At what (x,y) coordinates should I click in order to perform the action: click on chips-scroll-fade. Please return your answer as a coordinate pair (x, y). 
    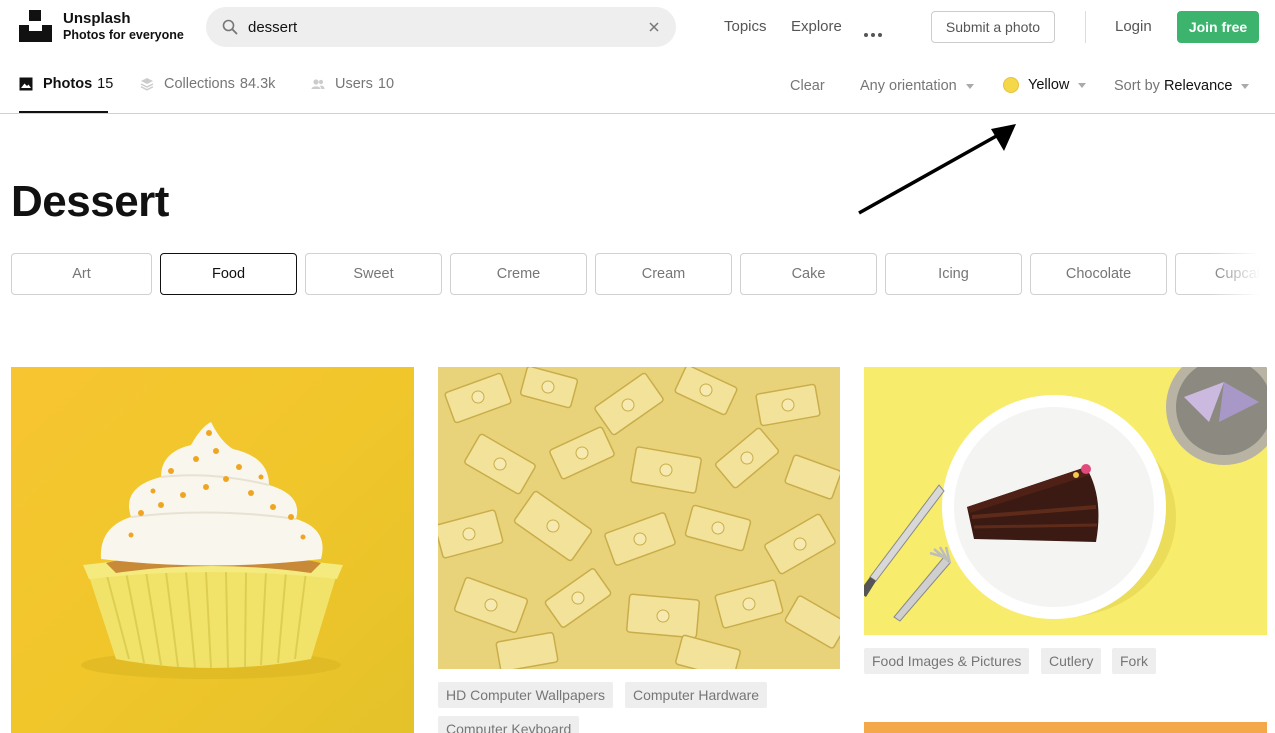
    Looking at the image, I should click on (1239, 274).